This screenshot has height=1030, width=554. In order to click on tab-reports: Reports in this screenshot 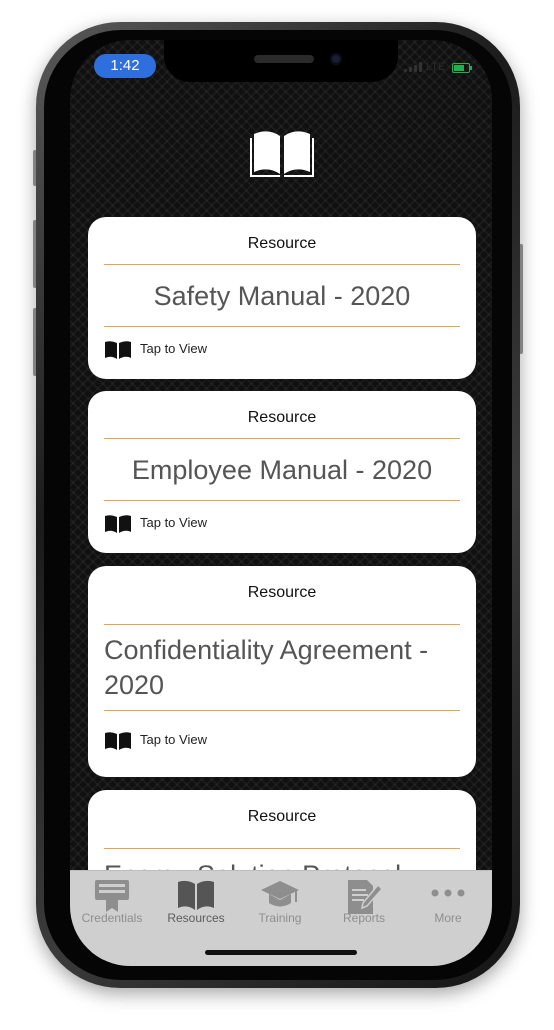, I will do `click(364, 901)`.